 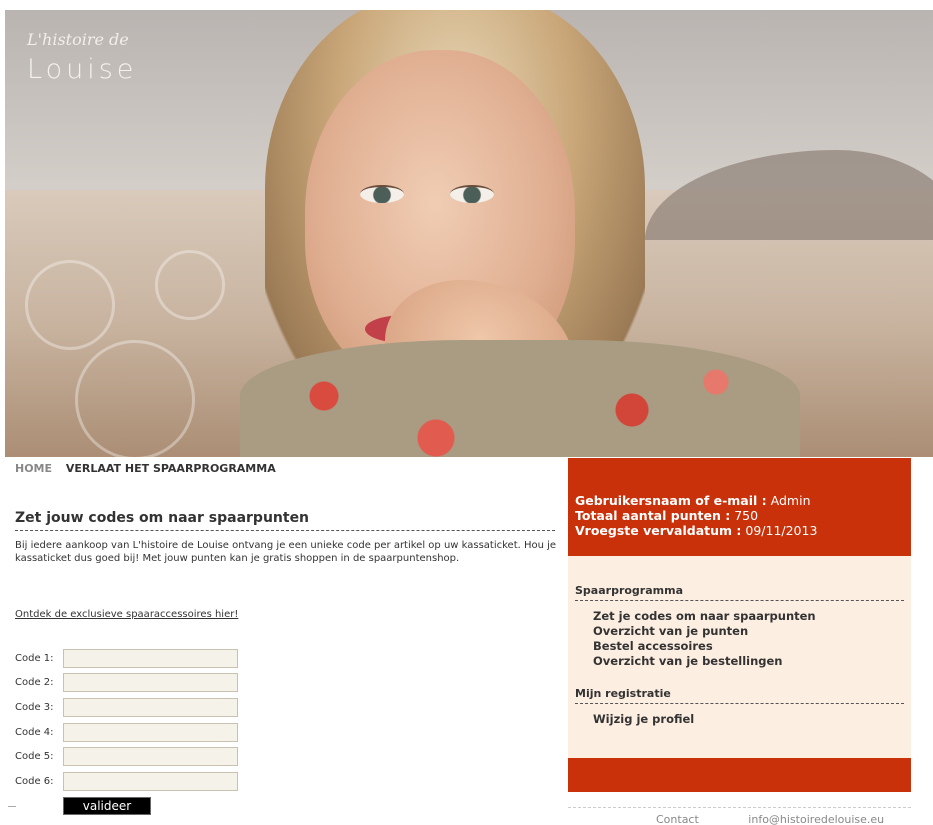 I want to click on code-6-input, so click(x=150, y=781).